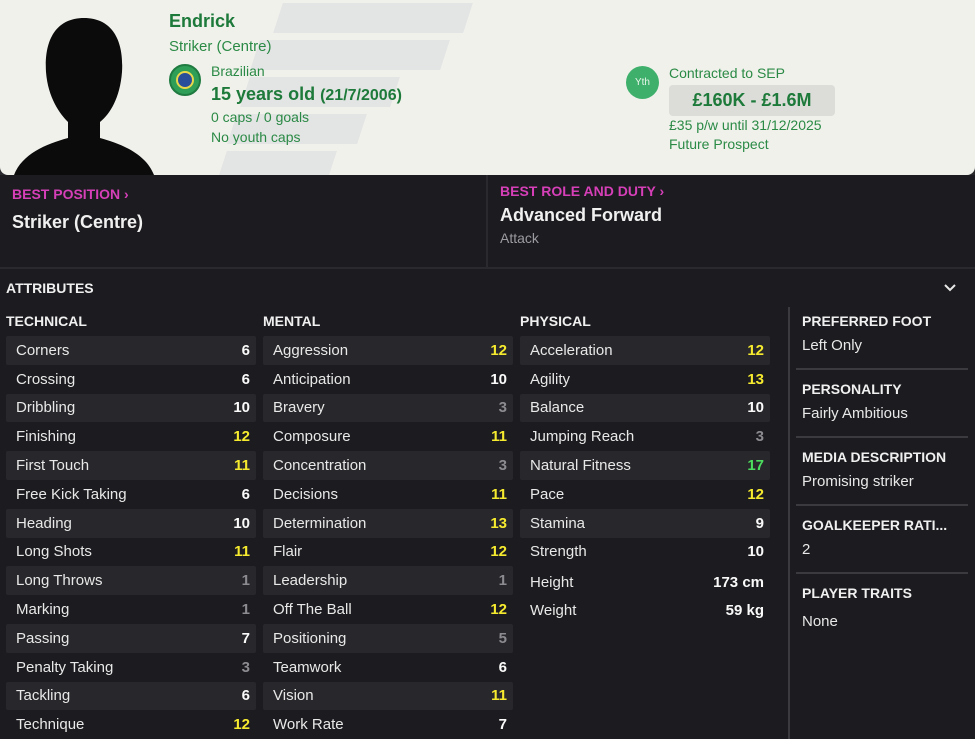 This screenshot has height=739, width=975. I want to click on attribute-label: Pace, so click(547, 494).